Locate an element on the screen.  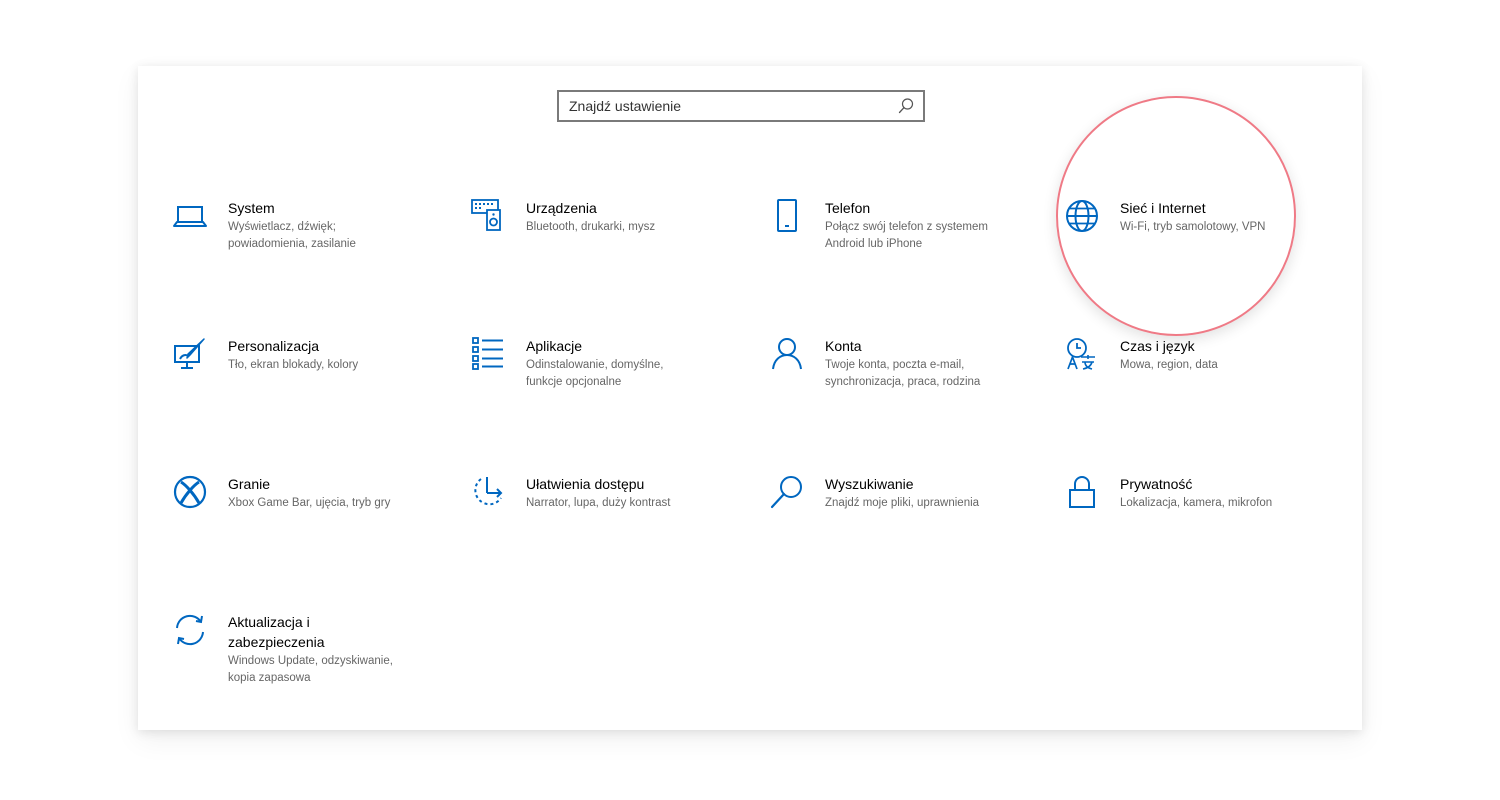
search-icon is located at coordinates (906, 106).